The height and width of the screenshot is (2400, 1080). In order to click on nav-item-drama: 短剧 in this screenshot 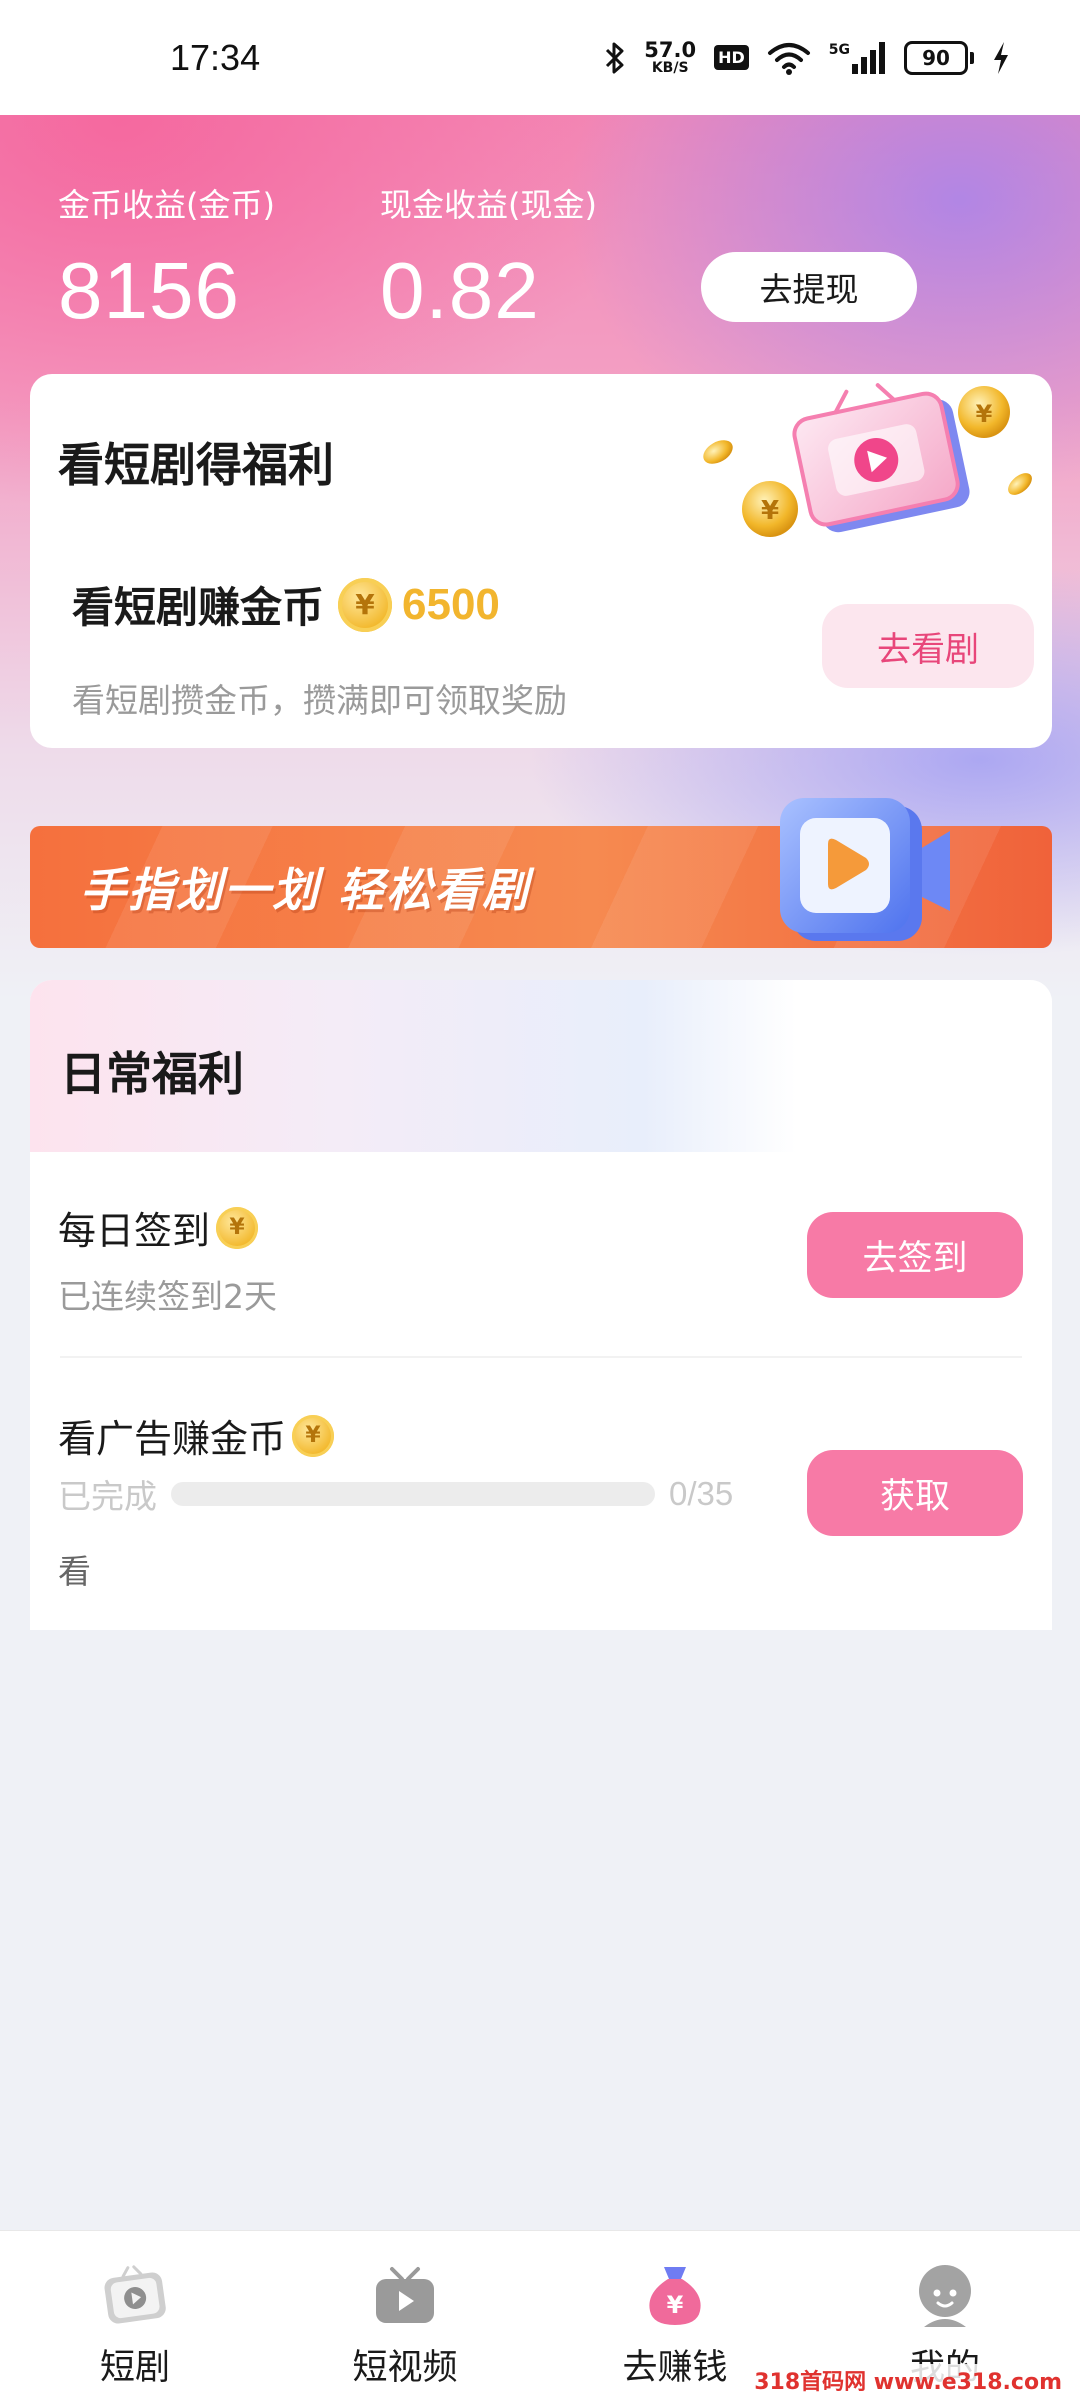, I will do `click(135, 2315)`.